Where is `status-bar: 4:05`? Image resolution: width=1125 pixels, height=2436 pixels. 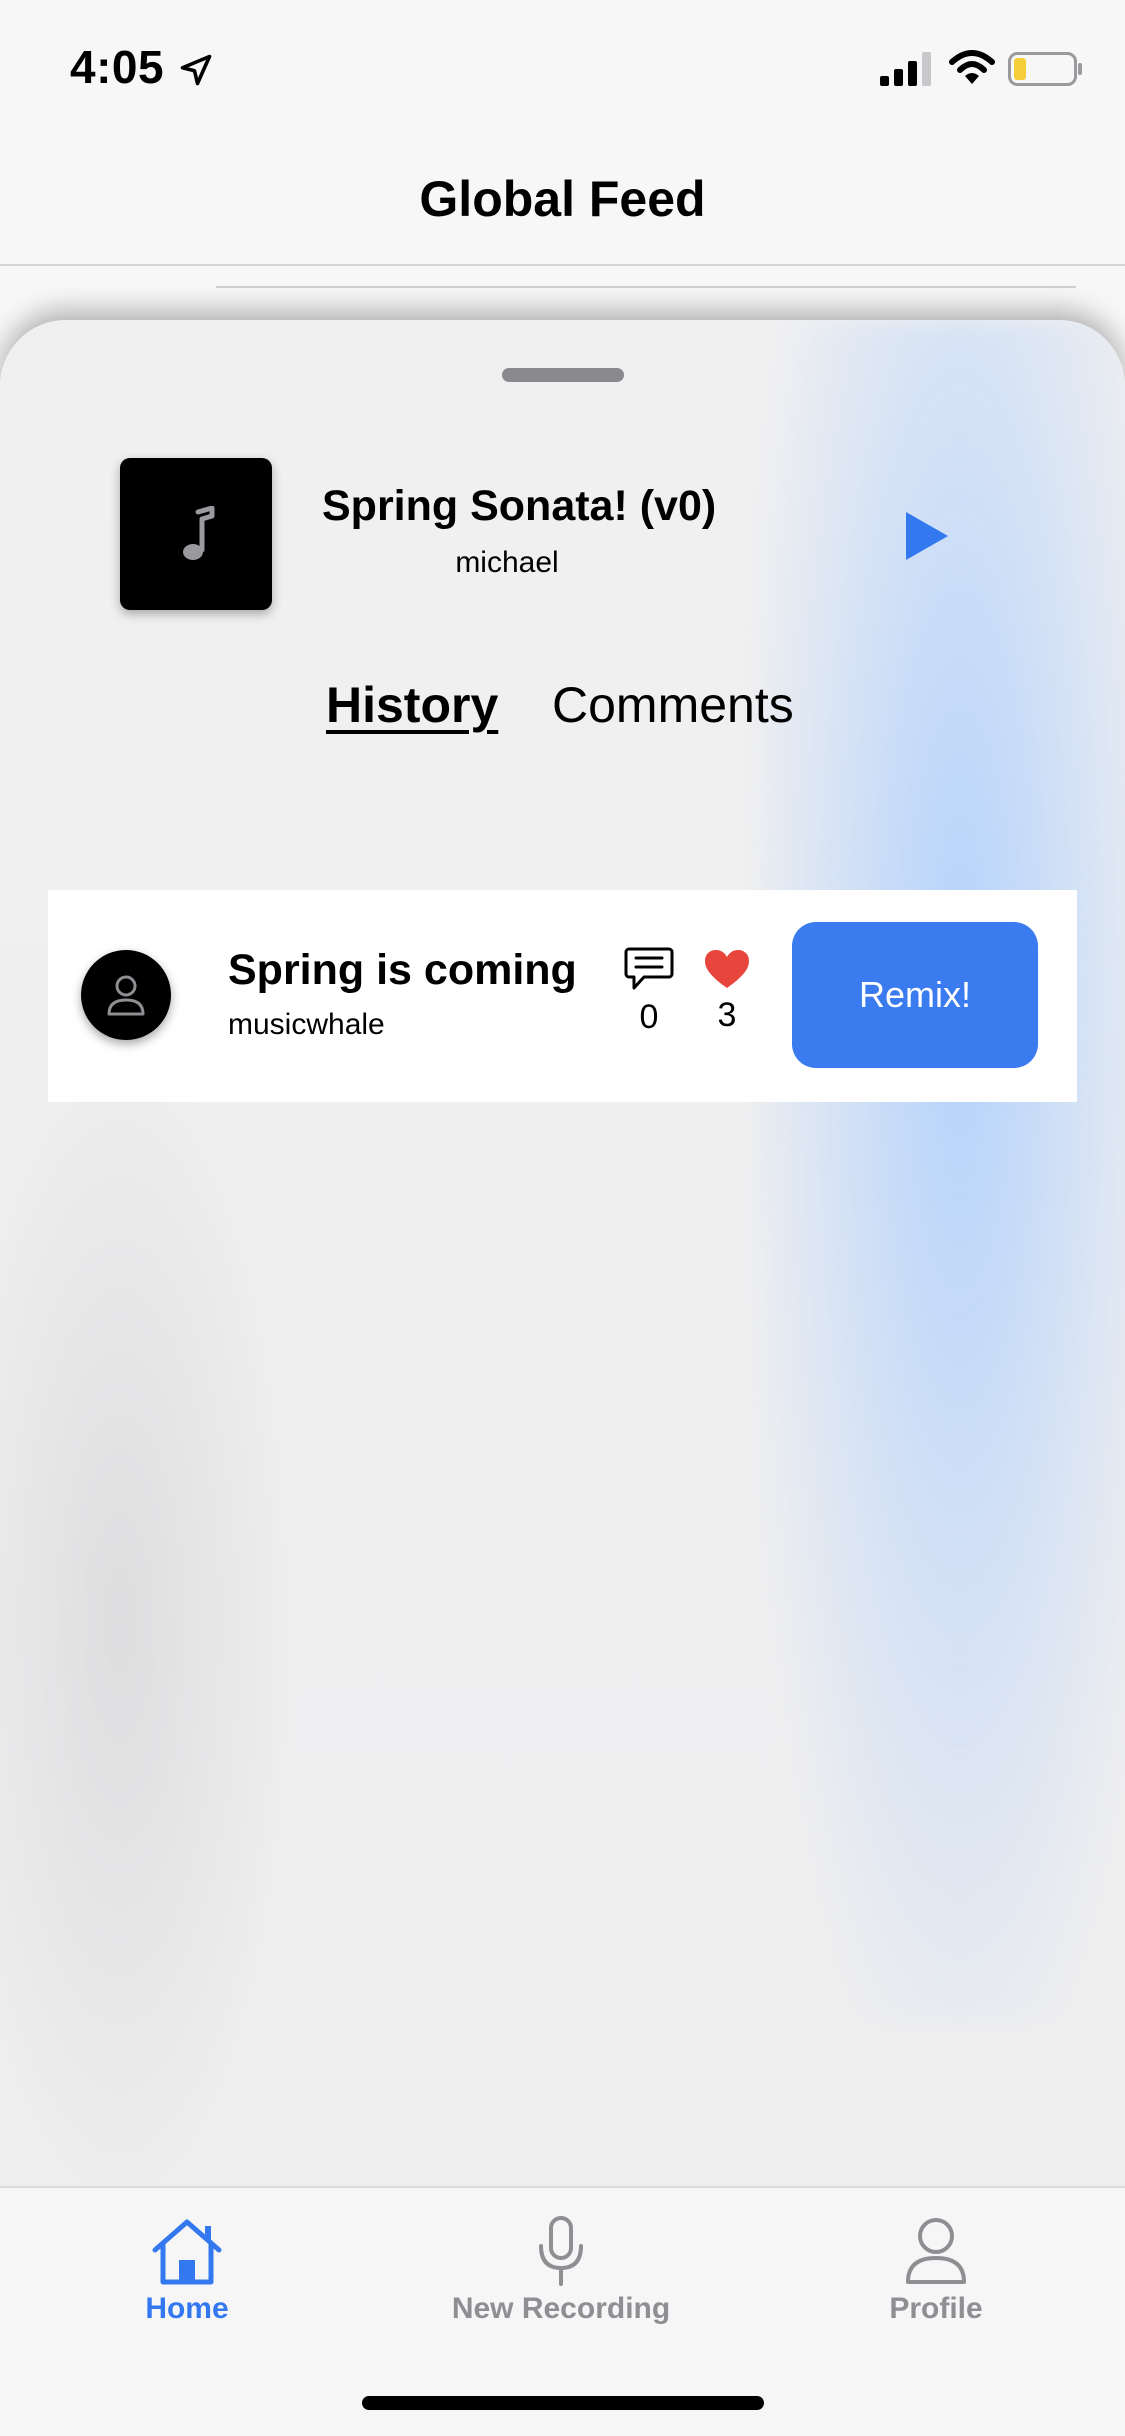 status-bar: 4:05 is located at coordinates (562, 70).